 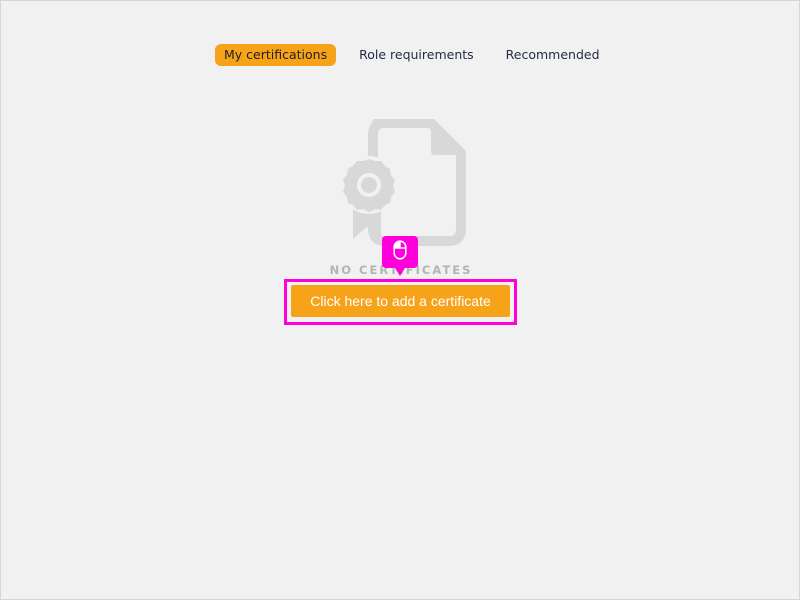 I want to click on add-certificate-button: Click here to add a certificate, so click(x=400, y=301).